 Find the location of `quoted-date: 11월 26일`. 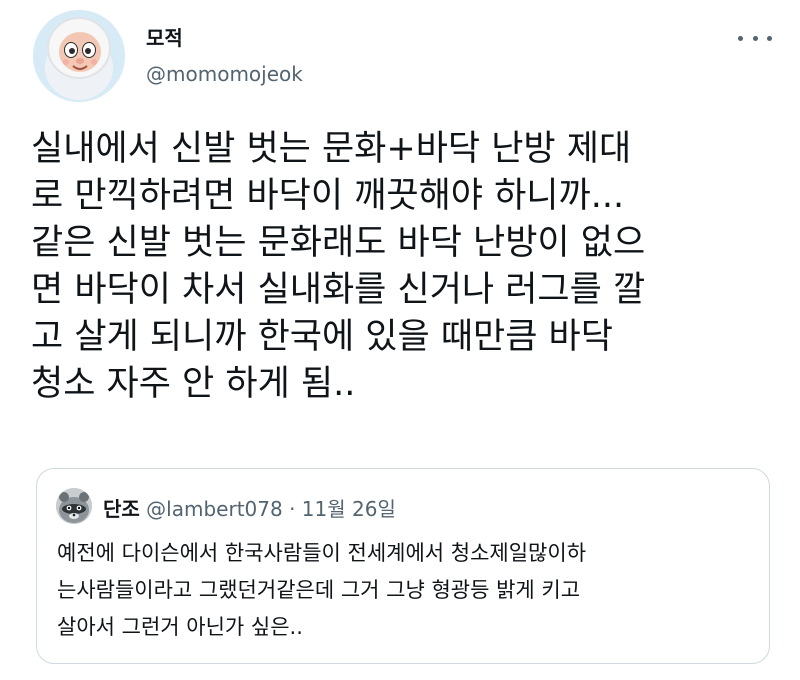

quoted-date: 11월 26일 is located at coordinates (349, 509).